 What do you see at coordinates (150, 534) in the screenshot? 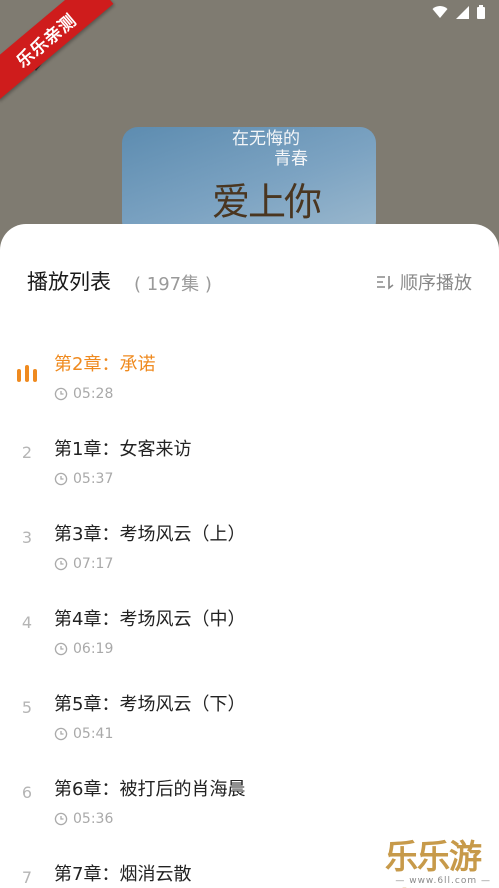
I see `episode-title: 第3章：考场风云（上）` at bounding box center [150, 534].